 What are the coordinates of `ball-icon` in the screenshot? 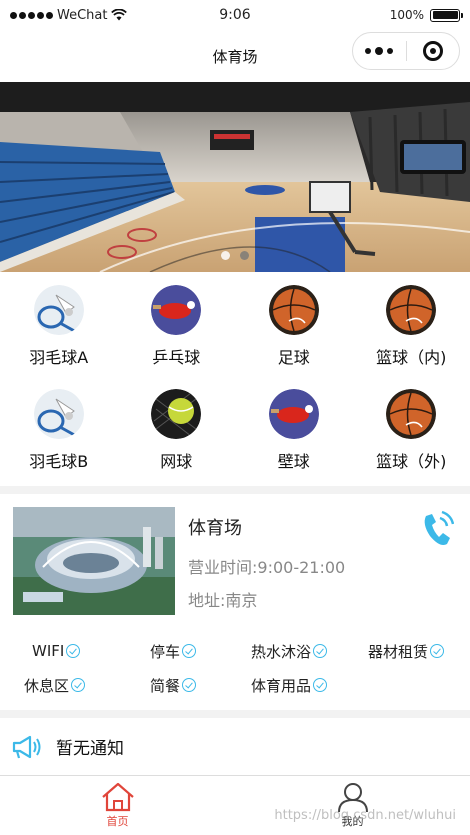 It's located at (293, 310).